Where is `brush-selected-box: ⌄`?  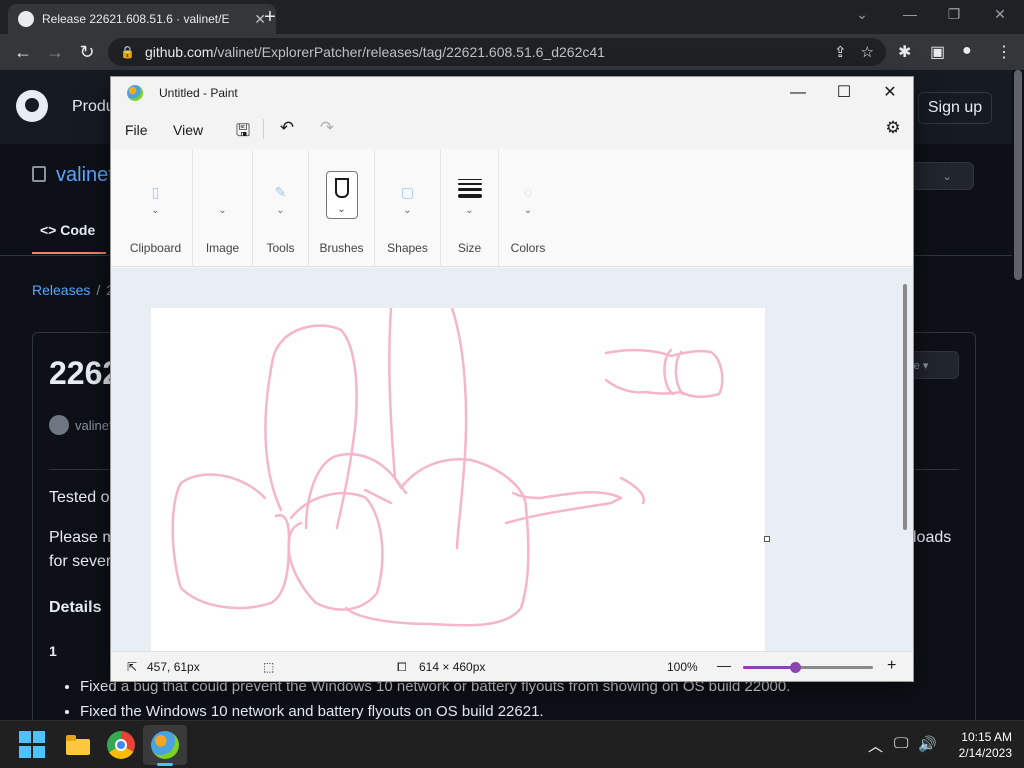
brush-selected-box: ⌄ is located at coordinates (341, 195).